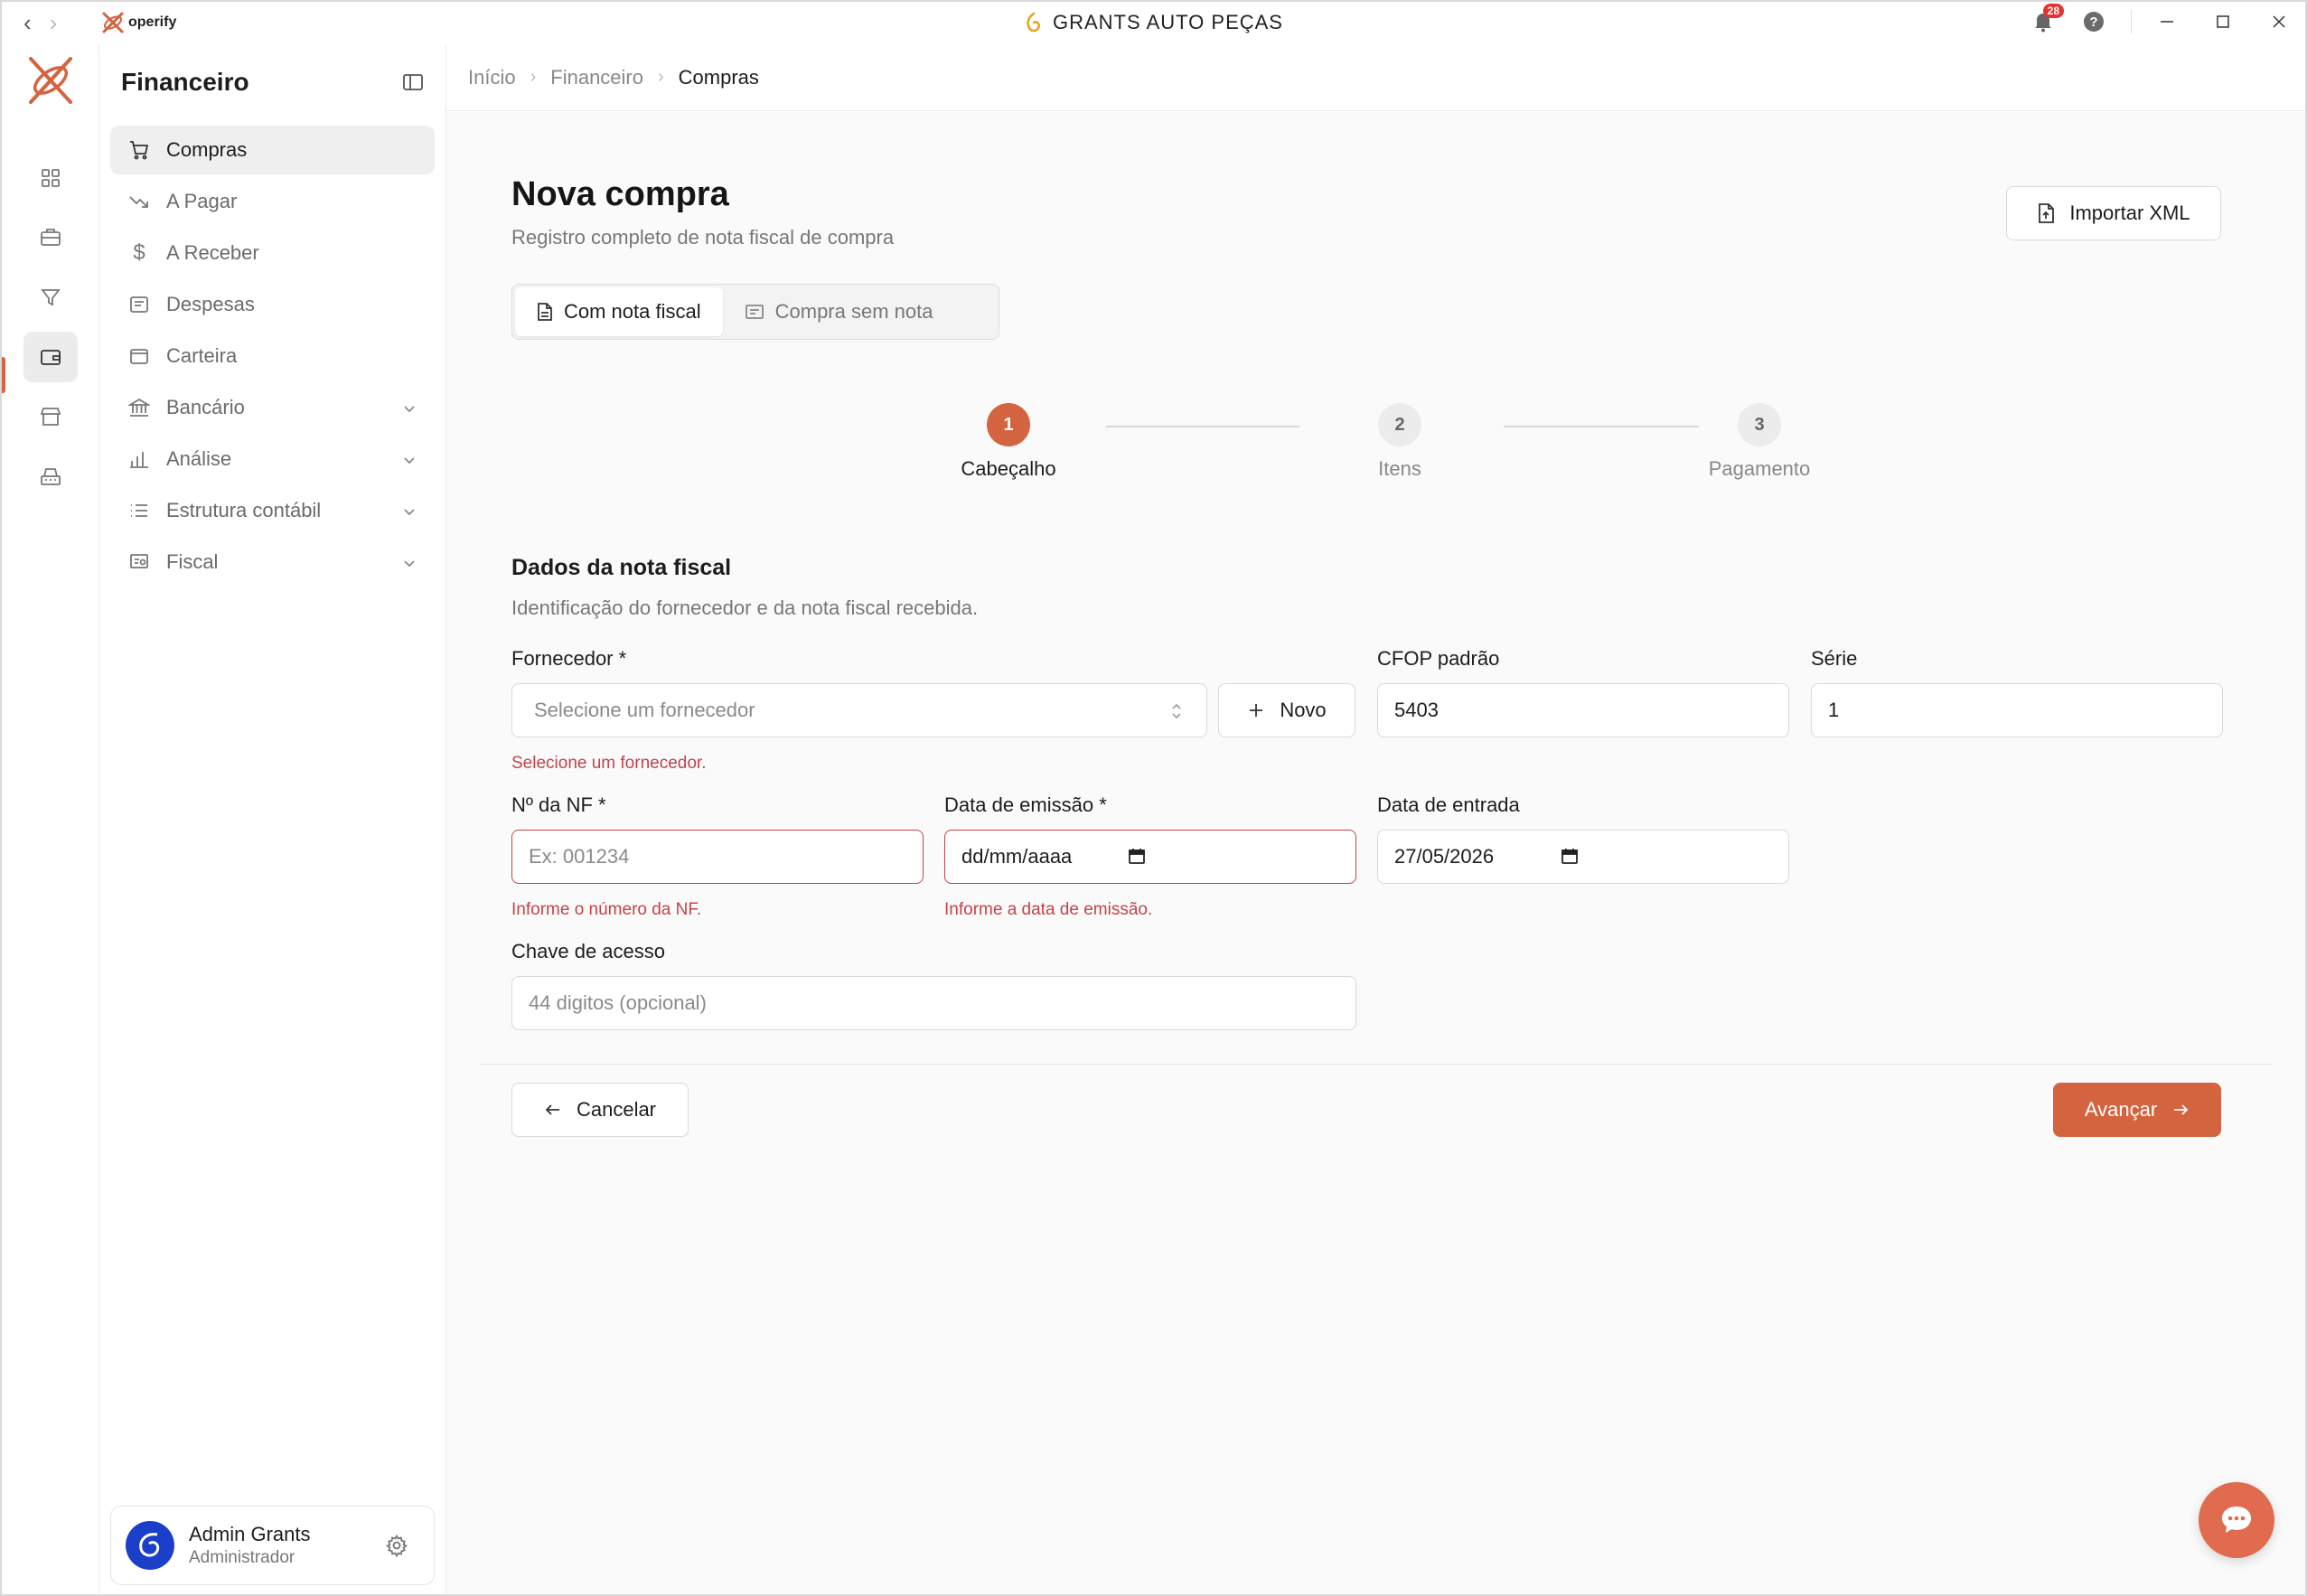  What do you see at coordinates (2129, 213) in the screenshot?
I see `import-xml-label: Importar XML` at bounding box center [2129, 213].